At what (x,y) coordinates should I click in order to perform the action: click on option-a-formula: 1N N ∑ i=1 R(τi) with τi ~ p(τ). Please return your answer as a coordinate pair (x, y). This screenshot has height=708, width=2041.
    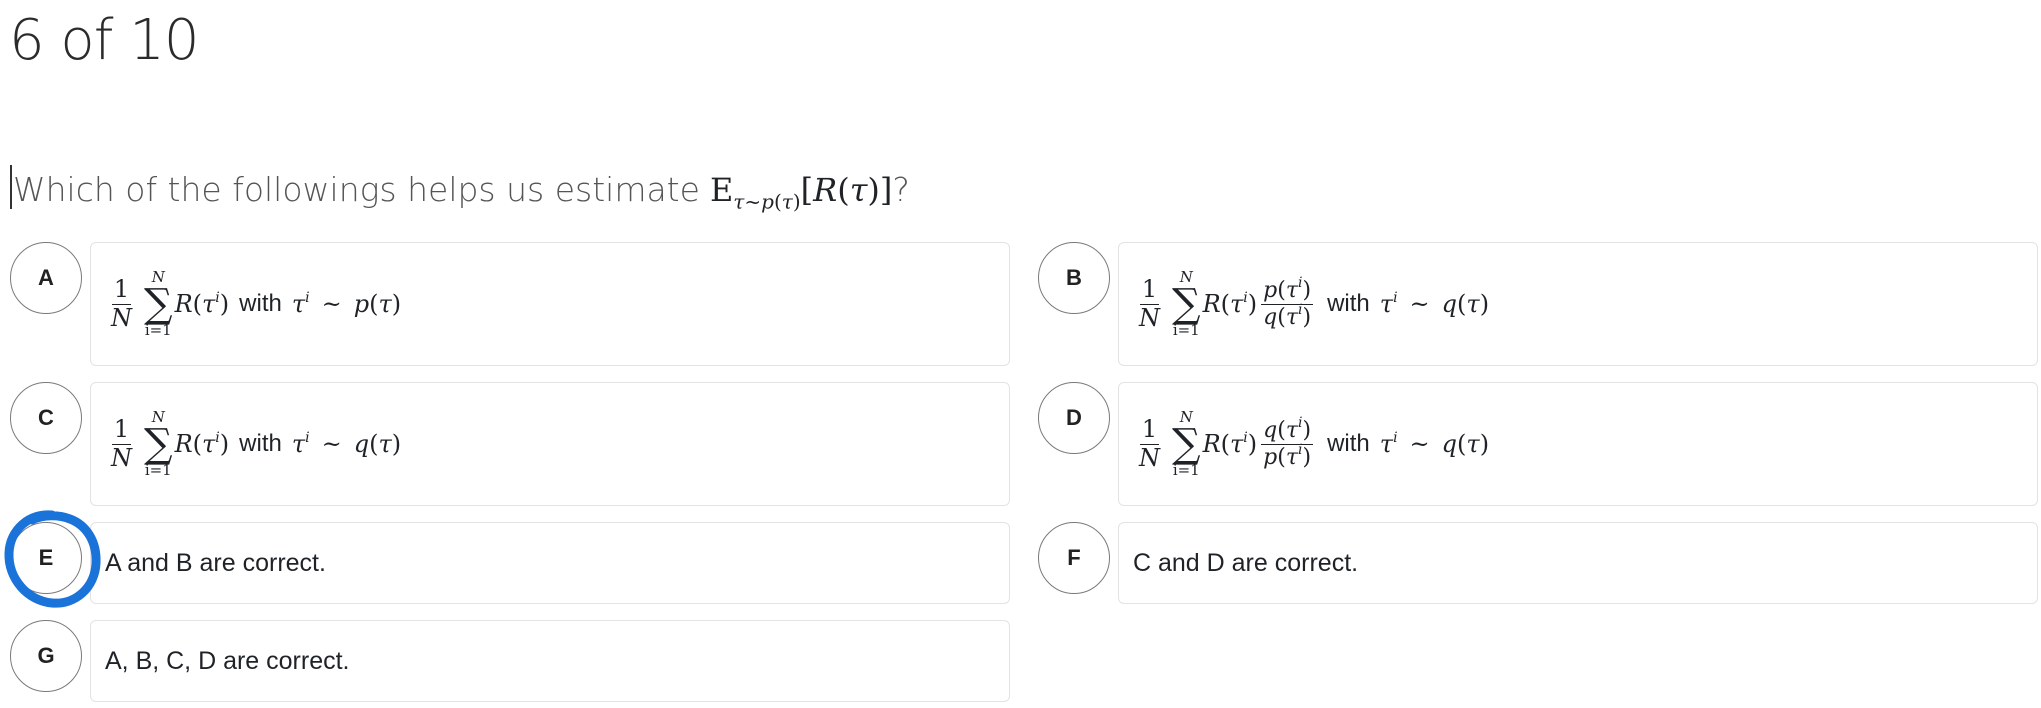
    Looking at the image, I should click on (256, 303).